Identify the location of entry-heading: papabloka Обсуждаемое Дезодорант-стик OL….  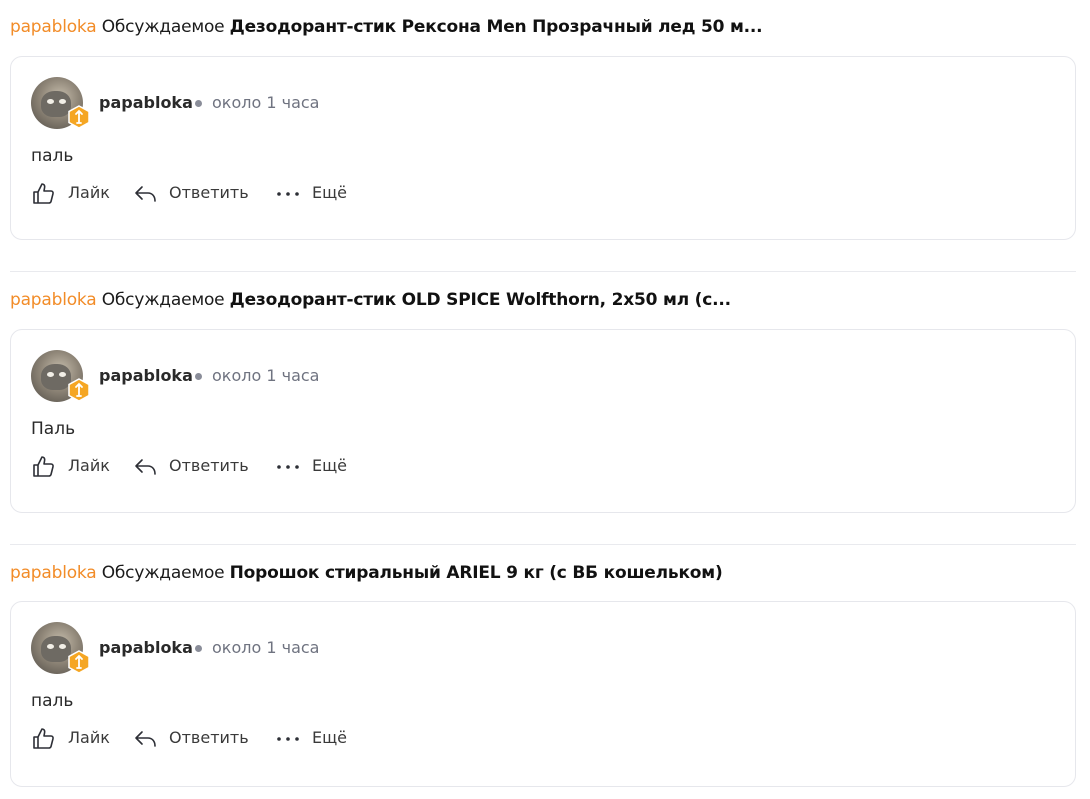
(370, 300).